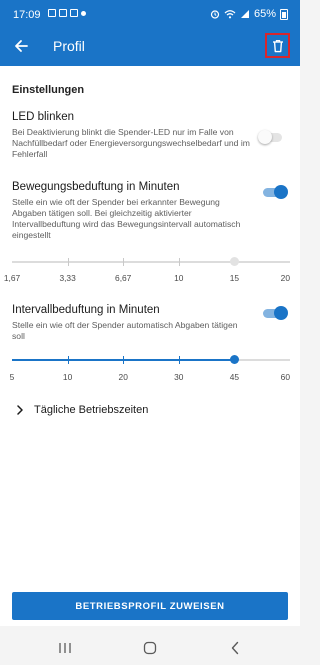 This screenshot has width=320, height=665. What do you see at coordinates (264, 14) in the screenshot?
I see `battery-percentage: 65%` at bounding box center [264, 14].